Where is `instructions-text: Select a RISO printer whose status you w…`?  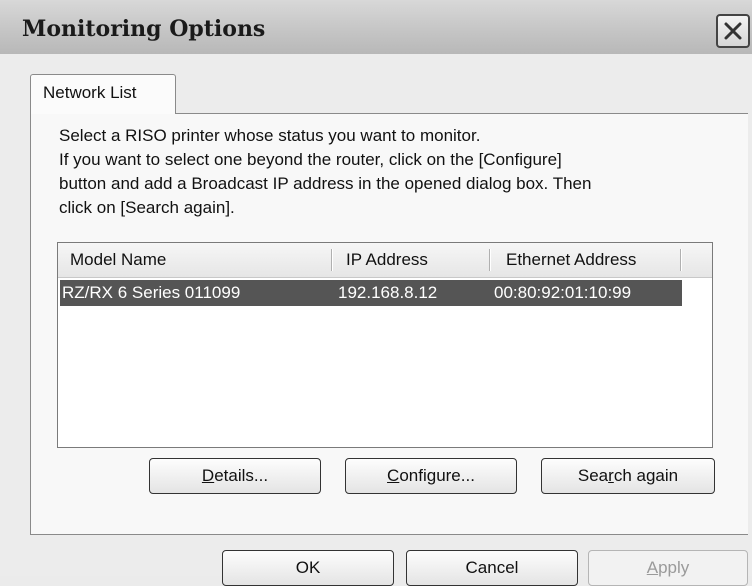
instructions-text: Select a RISO printer whose status you w… is located at coordinates (399, 172).